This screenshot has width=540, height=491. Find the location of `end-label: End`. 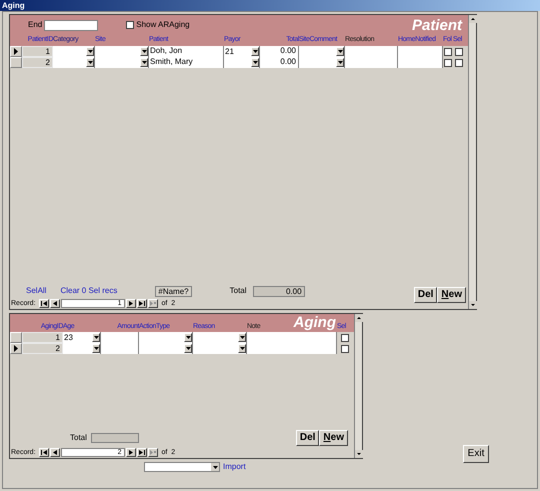

end-label: End is located at coordinates (35, 25).